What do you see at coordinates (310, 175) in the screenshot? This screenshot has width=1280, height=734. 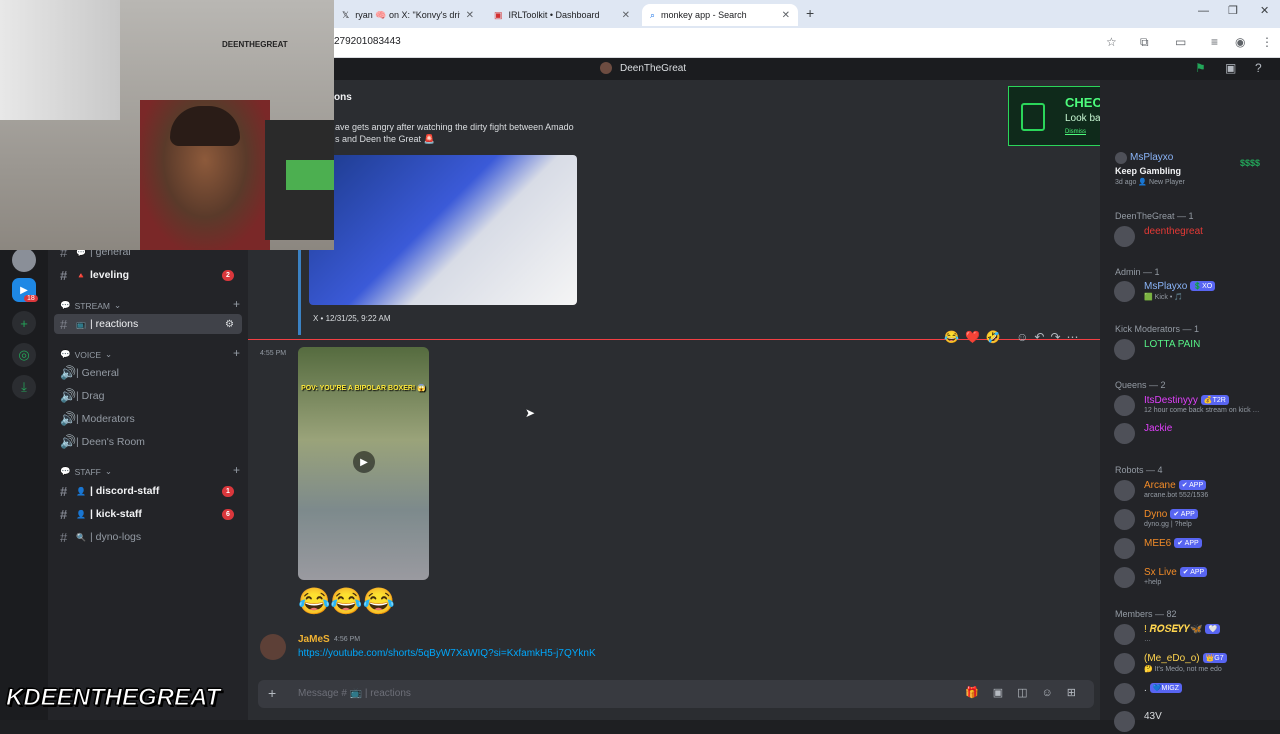 I see `green-object` at bounding box center [310, 175].